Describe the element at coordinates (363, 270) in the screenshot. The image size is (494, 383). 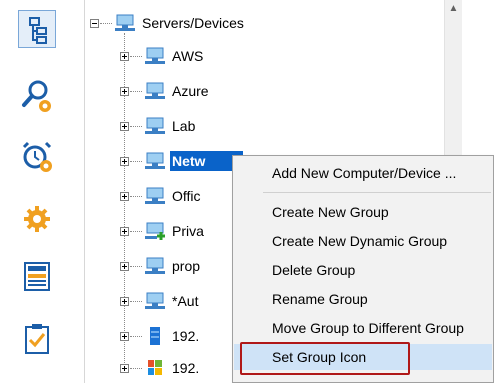
I see `menu-item-delete-group: Delete Group` at that location.